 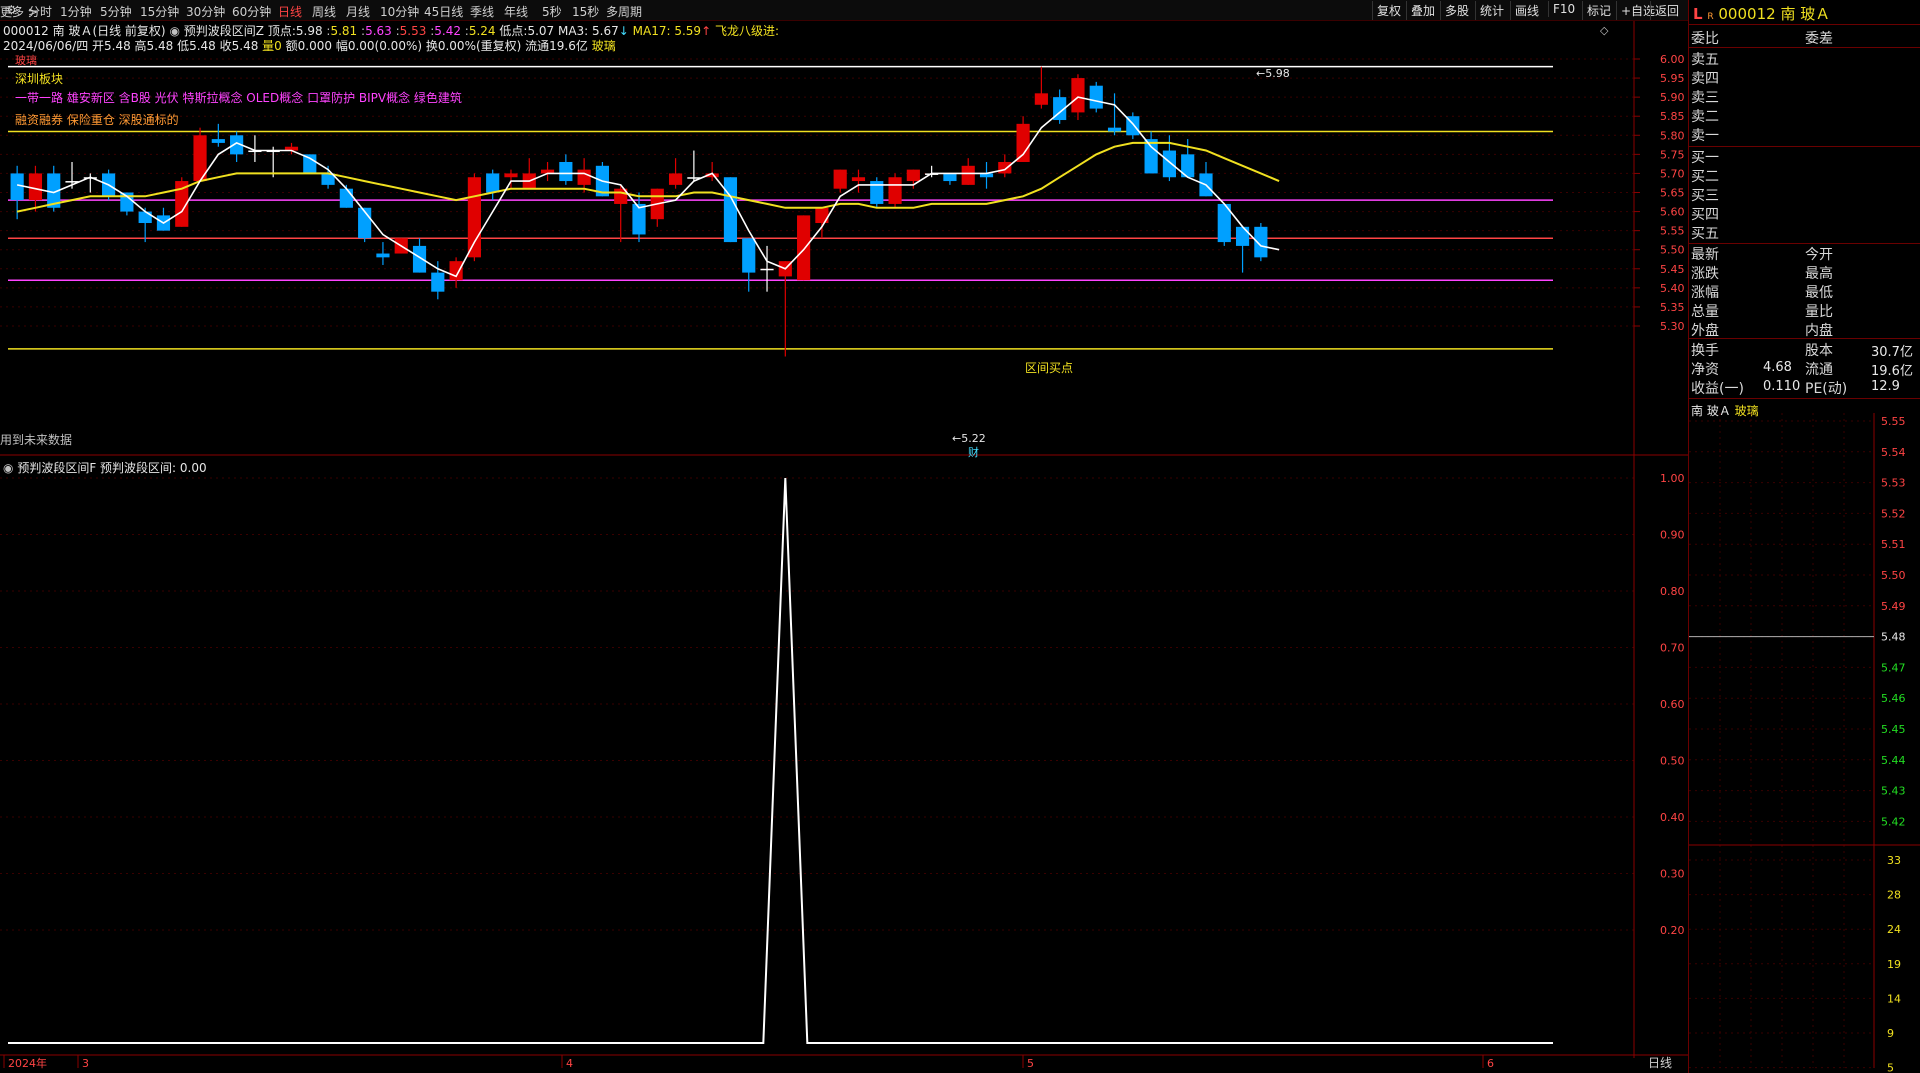 I want to click on period-tab: 10分钟, so click(x=399, y=11).